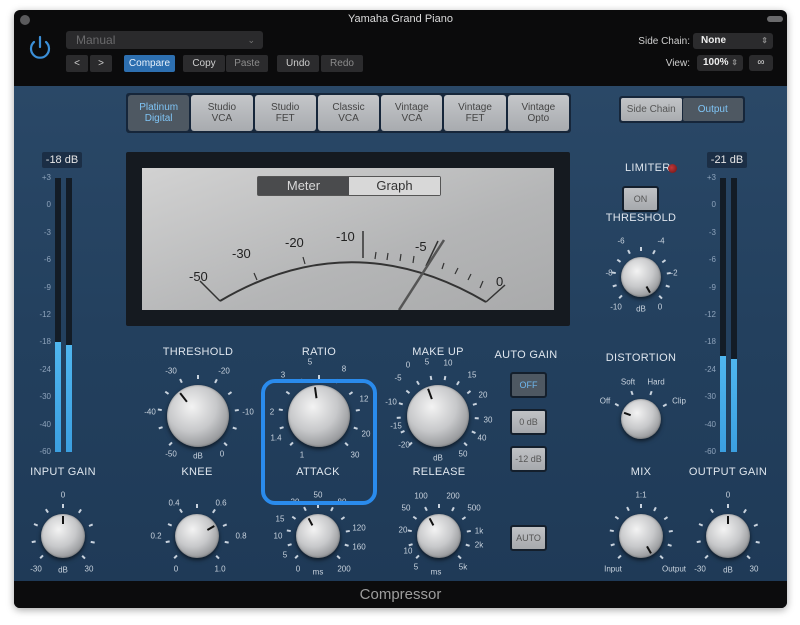 Image resolution: width=800 pixels, height=625 pixels. Describe the element at coordinates (648, 168) in the screenshot. I see `limiter-label: LIMITER` at that location.